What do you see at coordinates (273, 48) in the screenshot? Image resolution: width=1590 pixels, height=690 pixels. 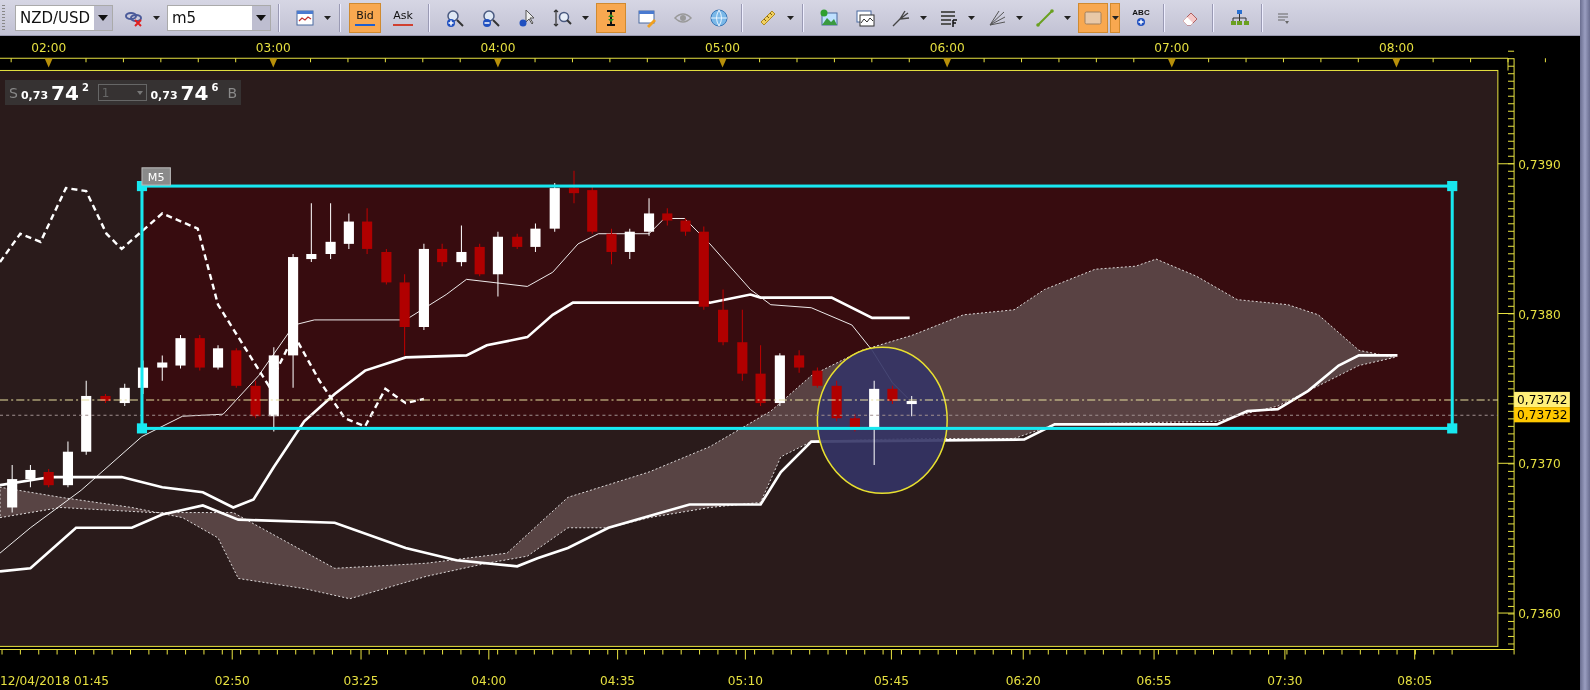 I see `time-label: 03:00` at bounding box center [273, 48].